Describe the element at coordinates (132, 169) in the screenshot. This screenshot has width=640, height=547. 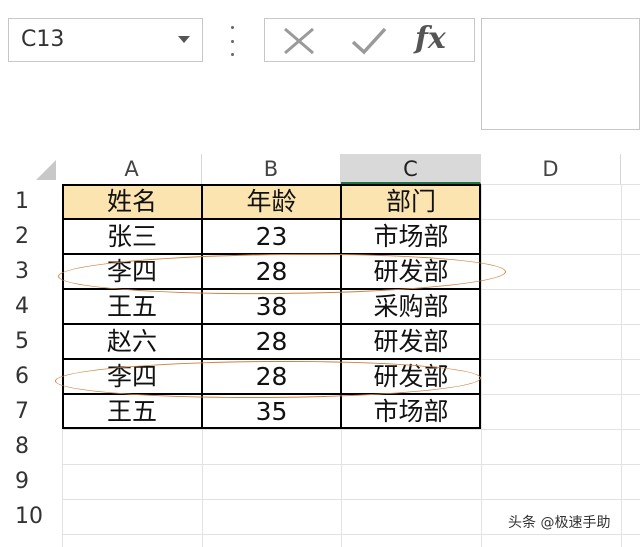
I see `column-header-a: A` at that location.